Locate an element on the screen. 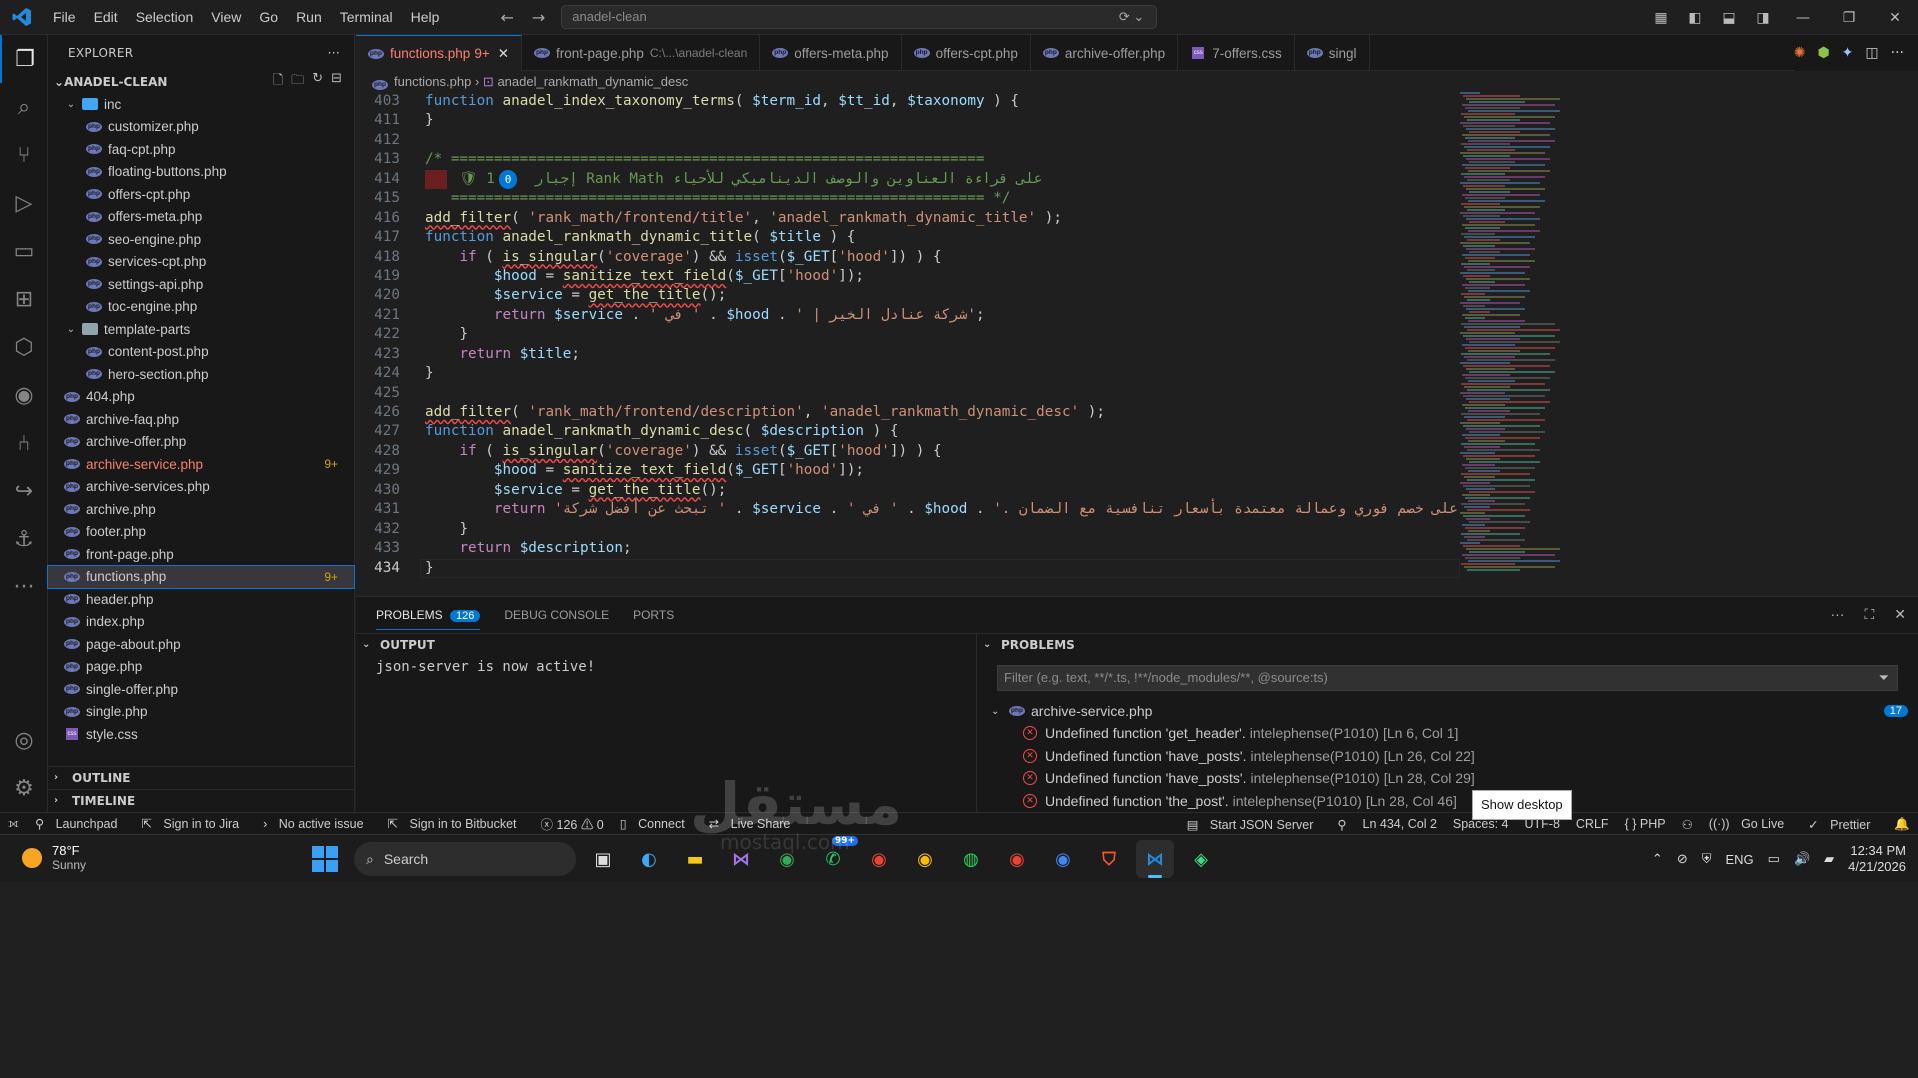 The image size is (1918, 1078). panel-more-icon: ··· is located at coordinates (1837, 614).